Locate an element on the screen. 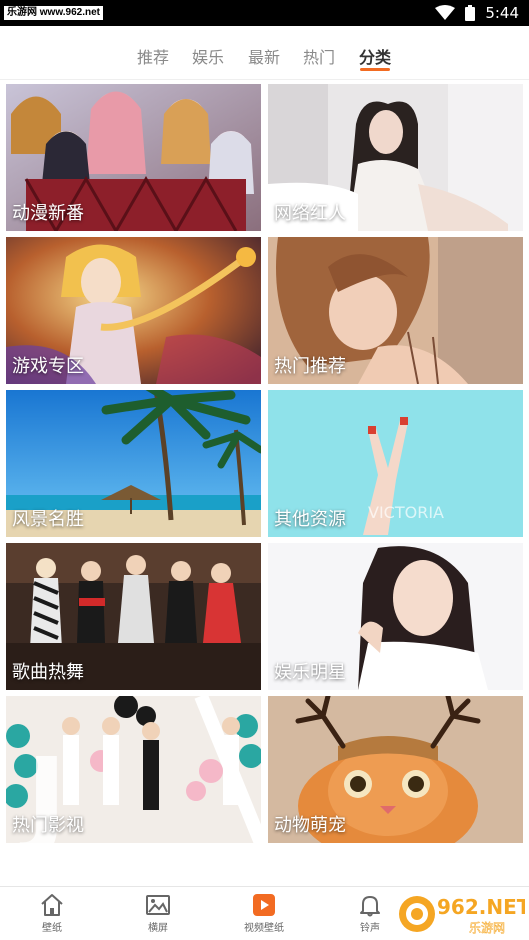  home-icon is located at coordinates (52, 905).